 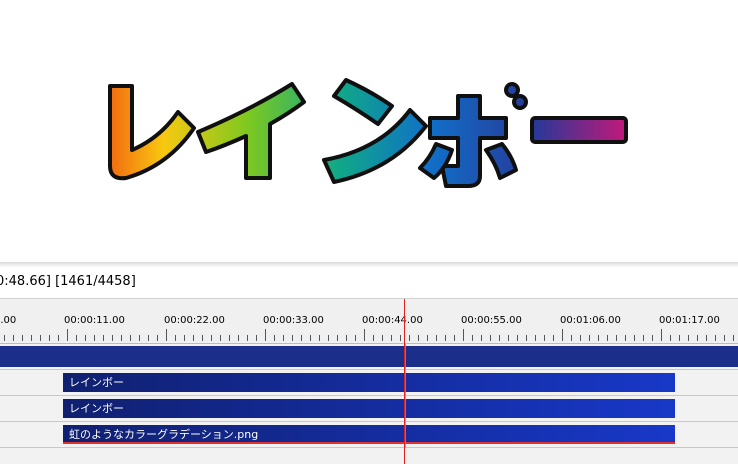 I want to click on ruler-label: 00:00:44.00, so click(x=392, y=320).